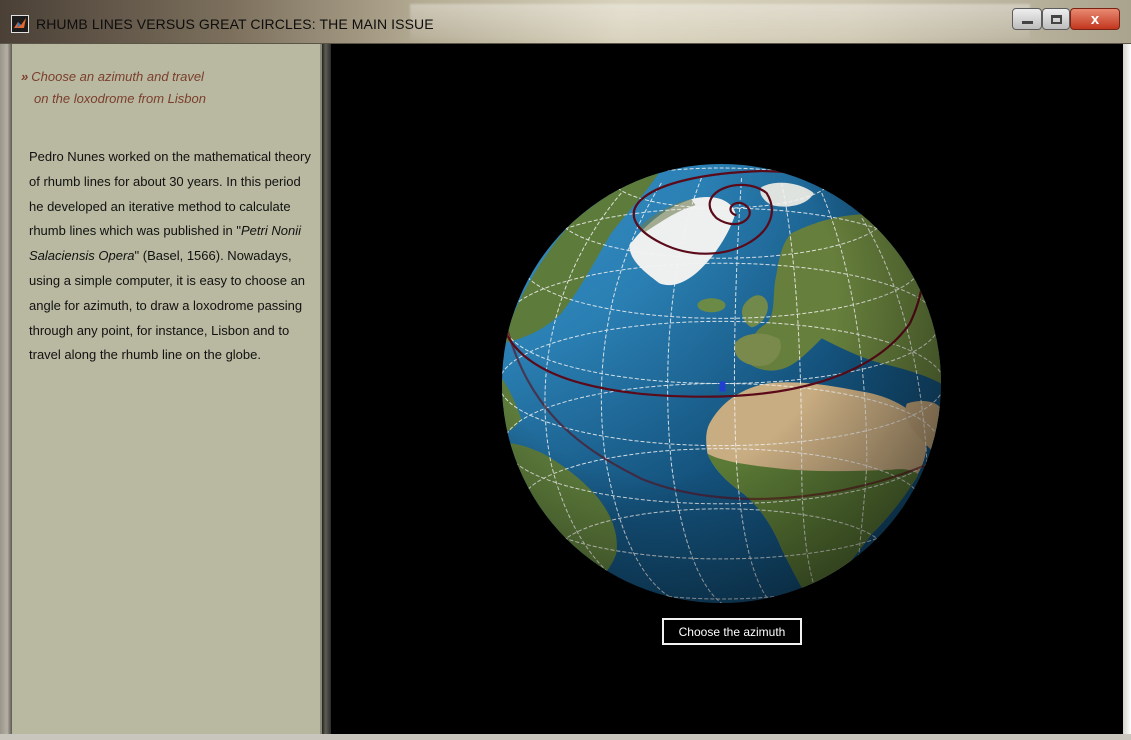 This screenshot has height=740, width=1131. What do you see at coordinates (912, 544) in the screenshot?
I see `landmass-madagascar` at bounding box center [912, 544].